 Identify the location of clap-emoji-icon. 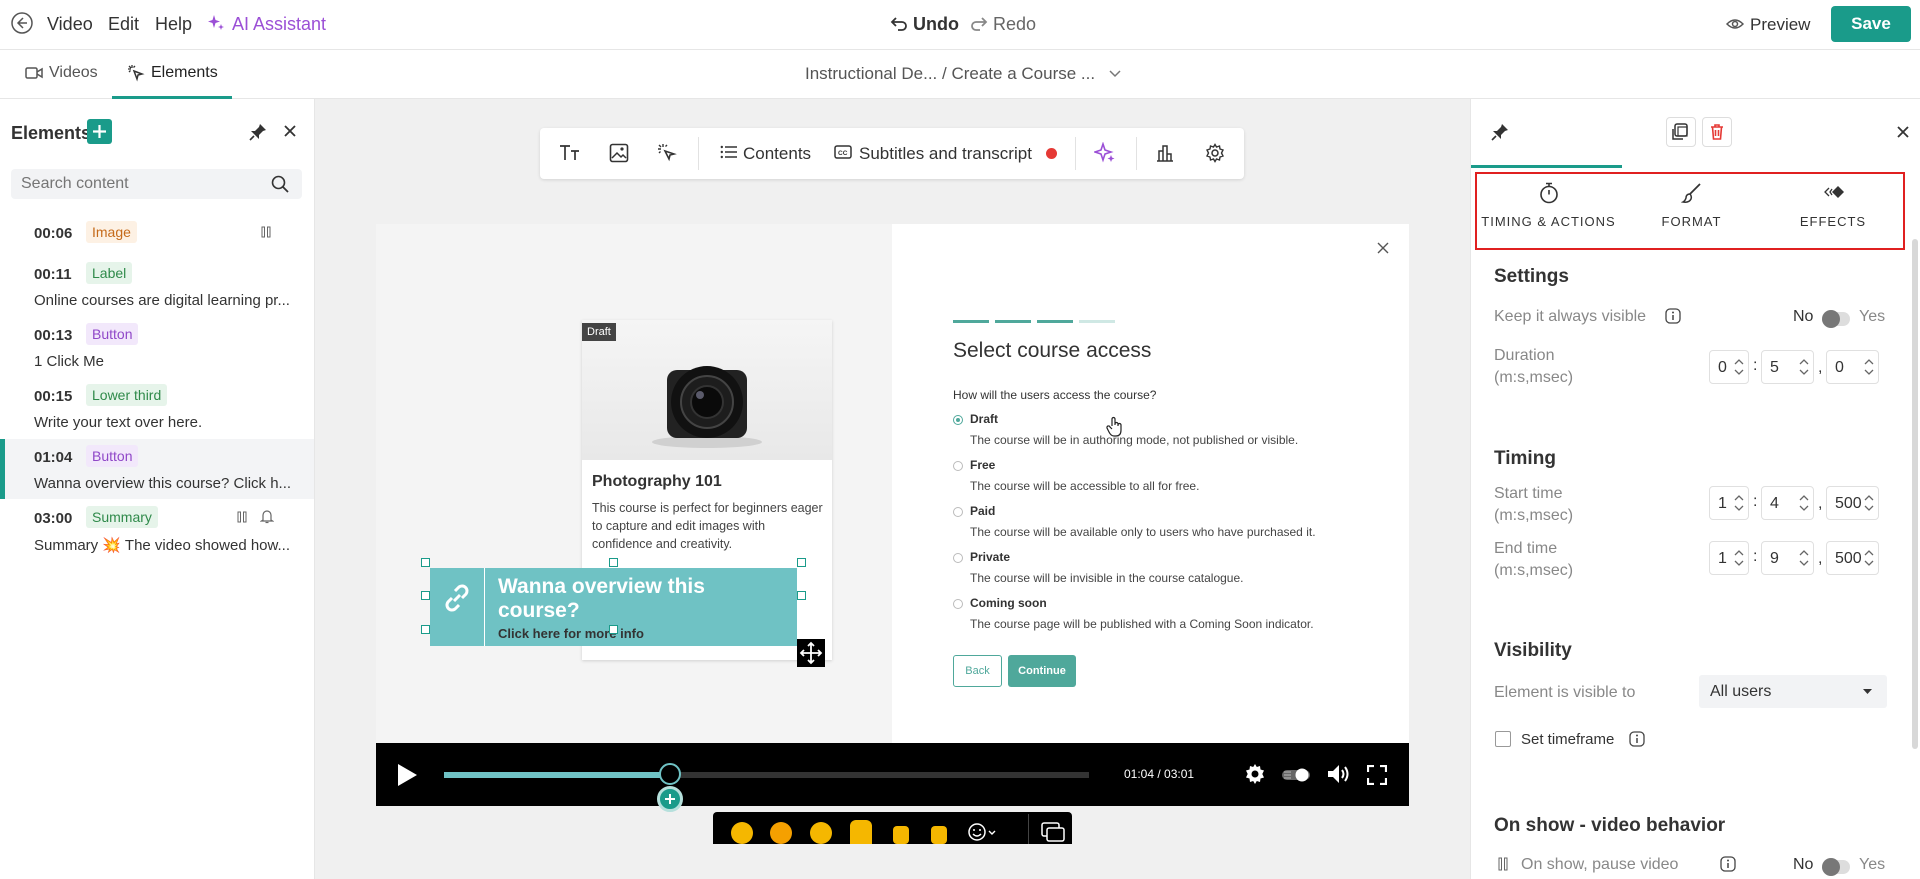
(861, 832).